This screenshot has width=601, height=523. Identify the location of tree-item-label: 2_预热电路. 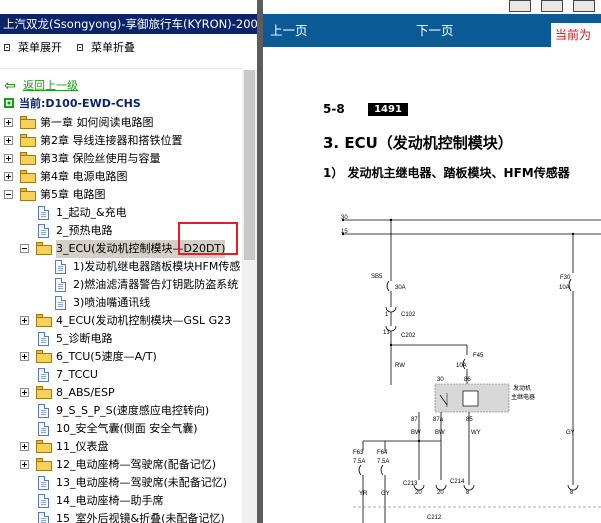
(84, 230).